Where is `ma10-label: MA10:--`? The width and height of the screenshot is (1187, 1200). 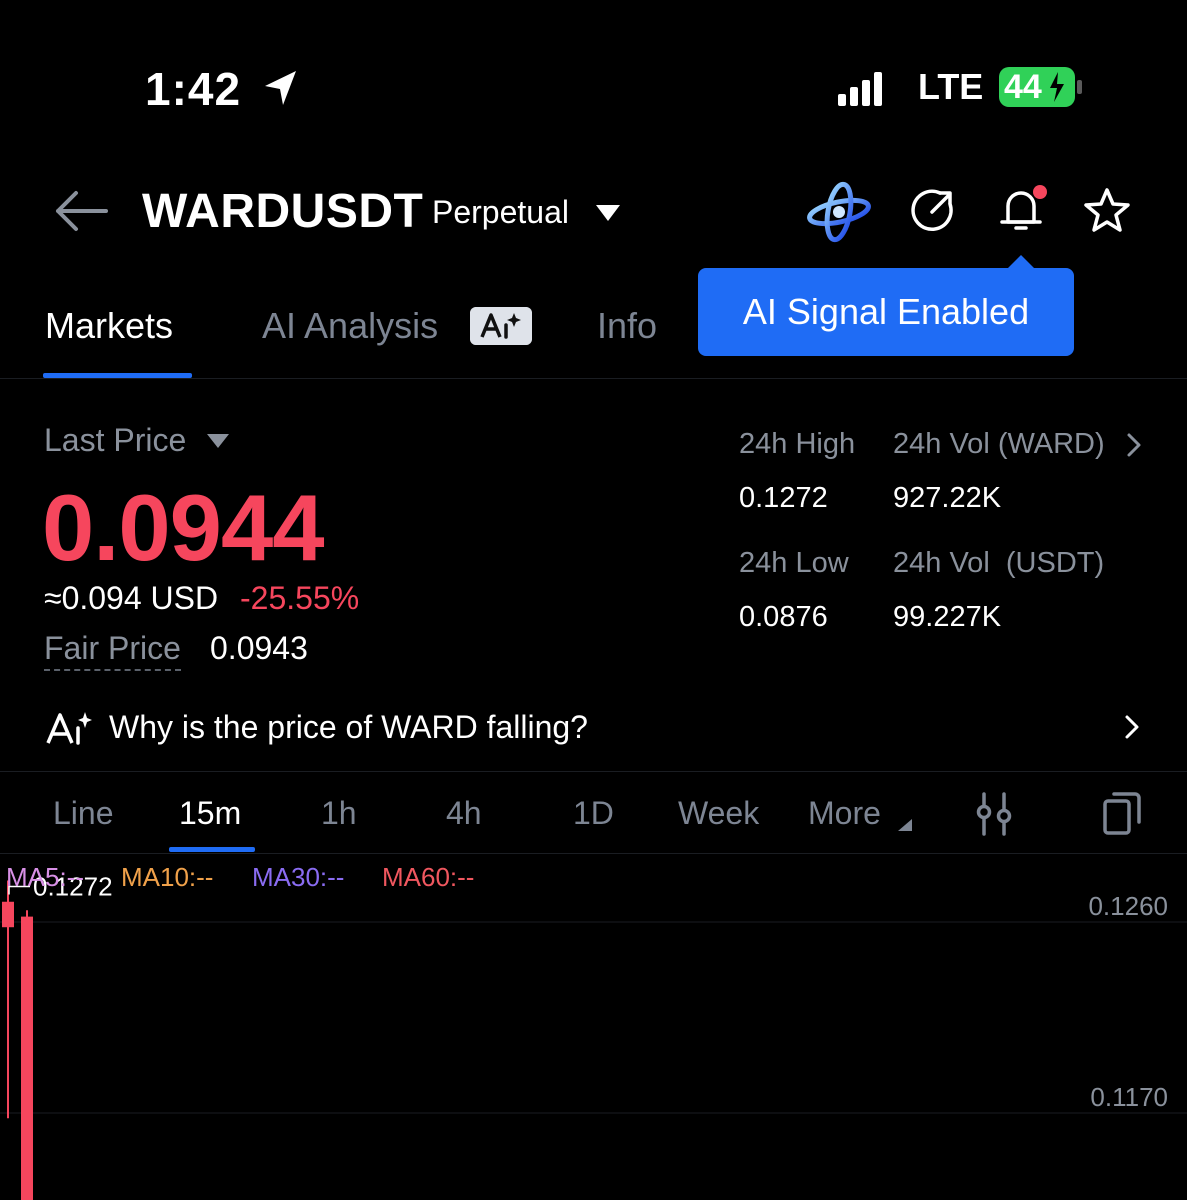
ma10-label: MA10:-- is located at coordinates (167, 877).